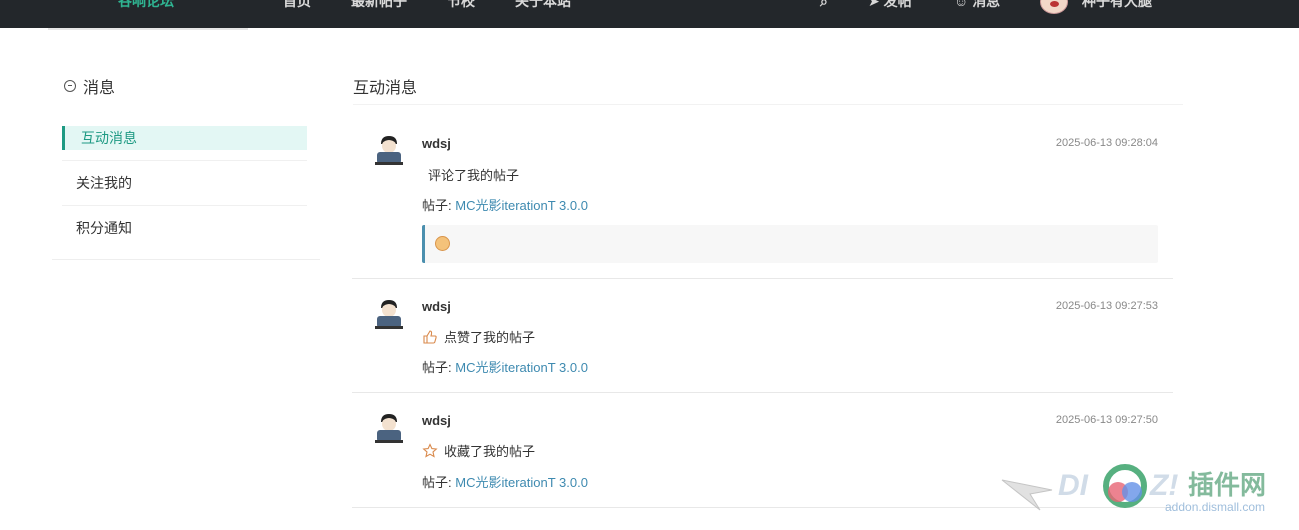 This screenshot has width=1299, height=530. Describe the element at coordinates (184, 138) in the screenshot. I see `sidebar-item-interactions: 互动消息` at that location.